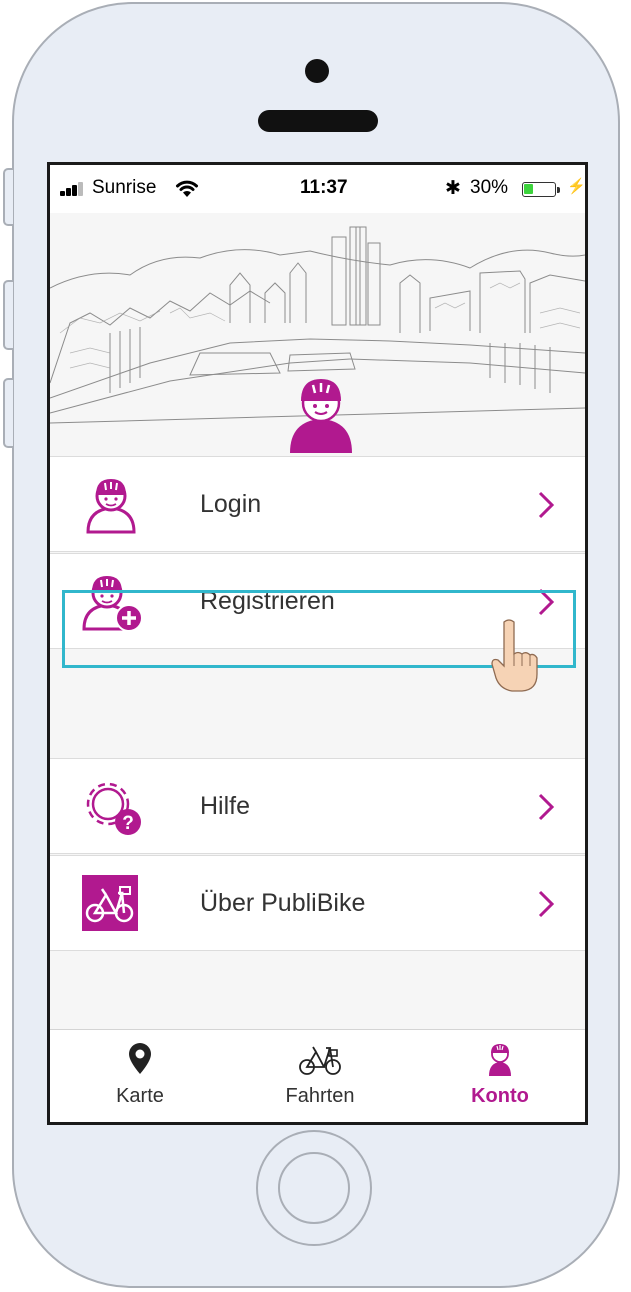 This screenshot has height=1292, width=631. Describe the element at coordinates (539, 189) in the screenshot. I see `battery-icon` at that location.